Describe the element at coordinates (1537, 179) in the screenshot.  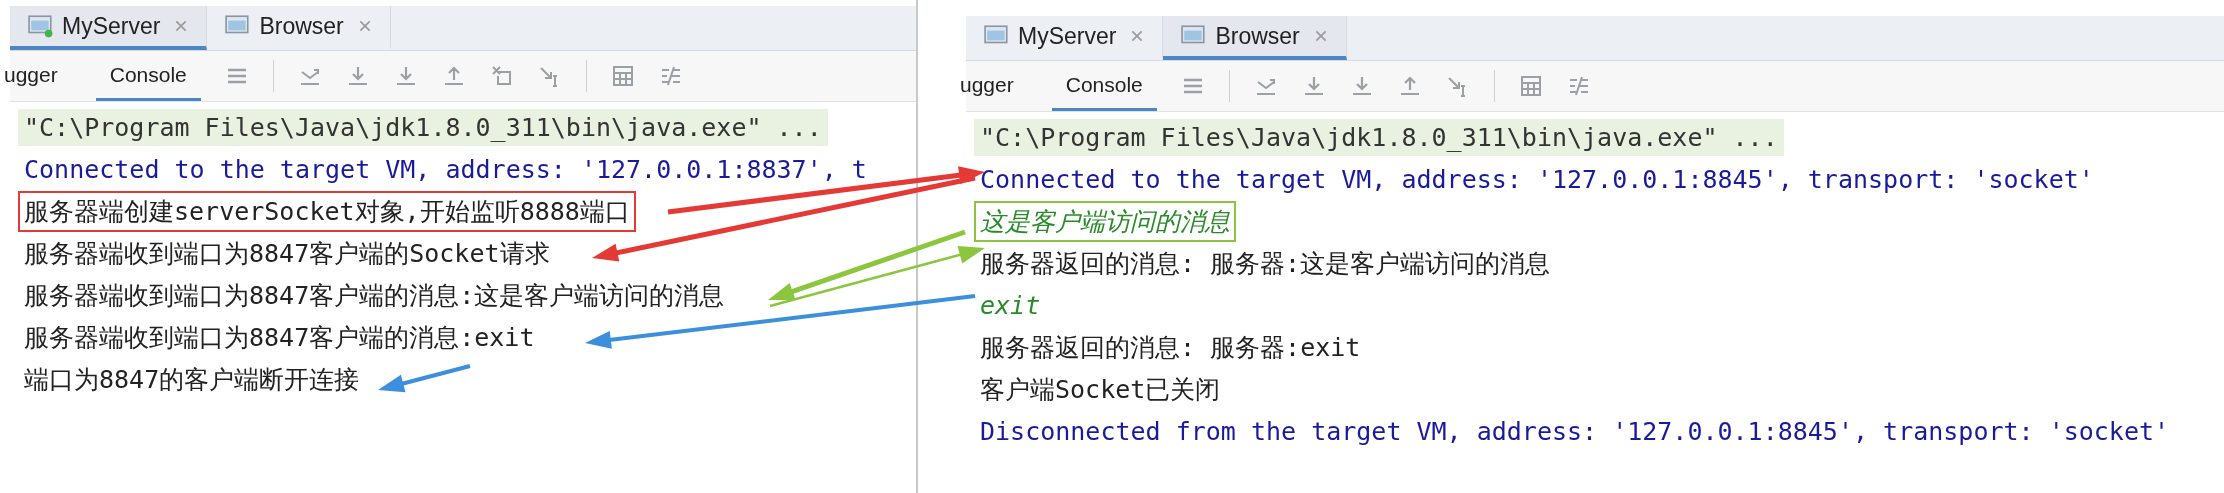
I see `console-line: Connected to the target VM, address: '127.0.0.1:8845', transport: 'socket'` at that location.